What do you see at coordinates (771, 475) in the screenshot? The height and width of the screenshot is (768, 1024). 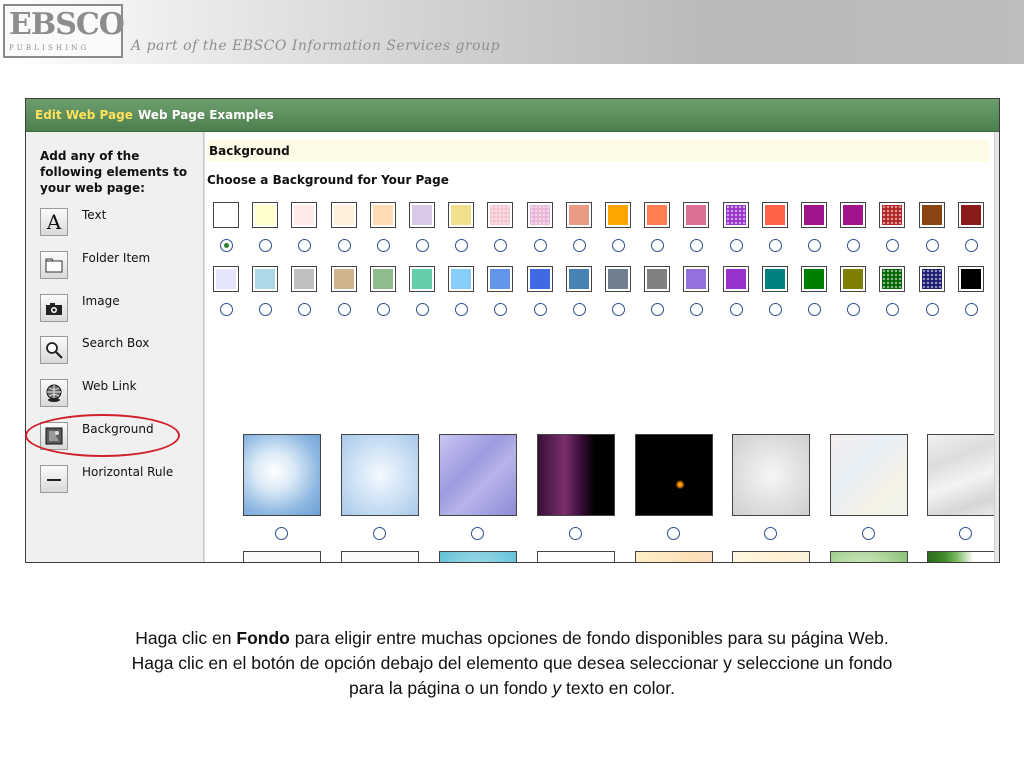 I see `background-image-world-map-emboss` at bounding box center [771, 475].